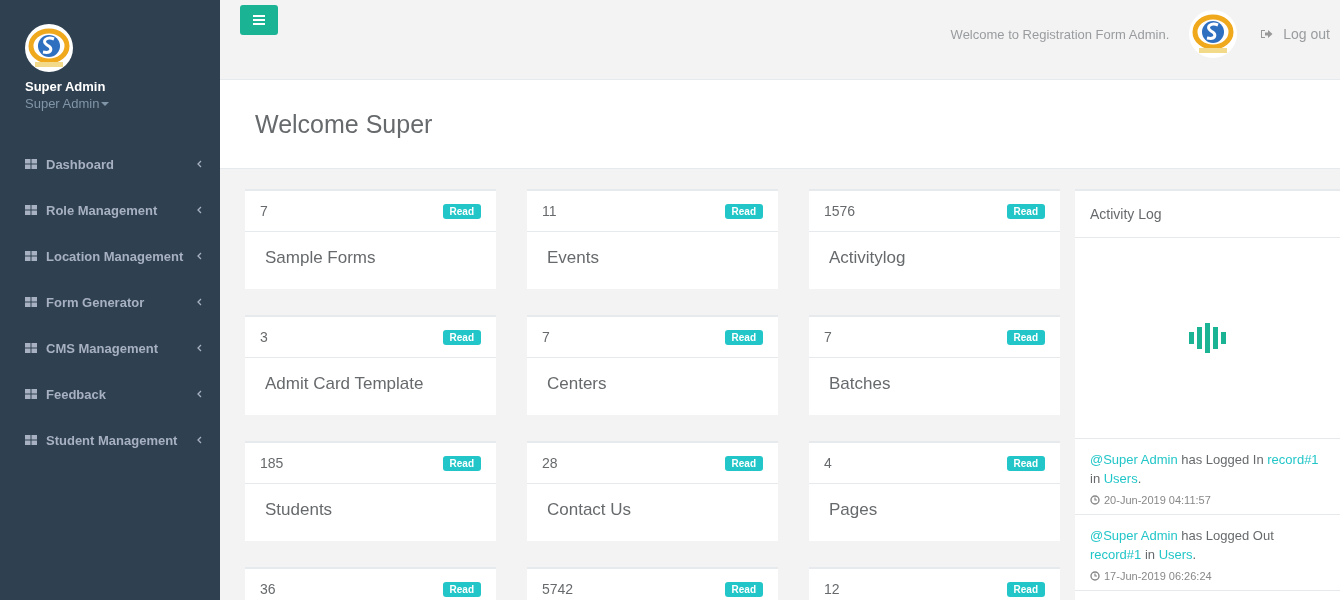 The image size is (1340, 600). Describe the element at coordinates (110, 164) in the screenshot. I see `sidebar-item: Dashboard` at that location.